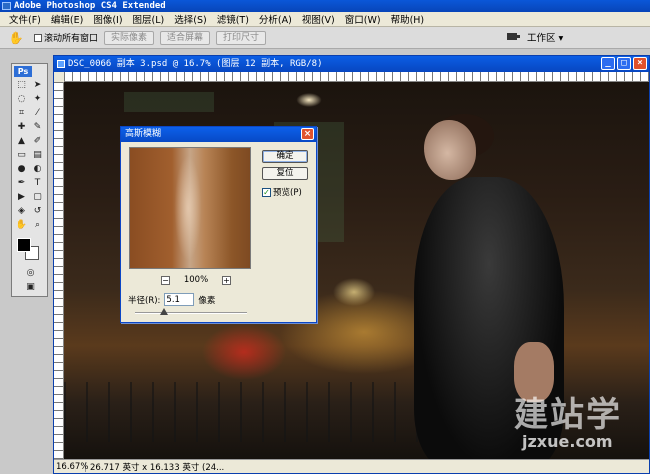 Image resolution: width=650 pixels, height=474 pixels. I want to click on minimize-button: _, so click(608, 63).